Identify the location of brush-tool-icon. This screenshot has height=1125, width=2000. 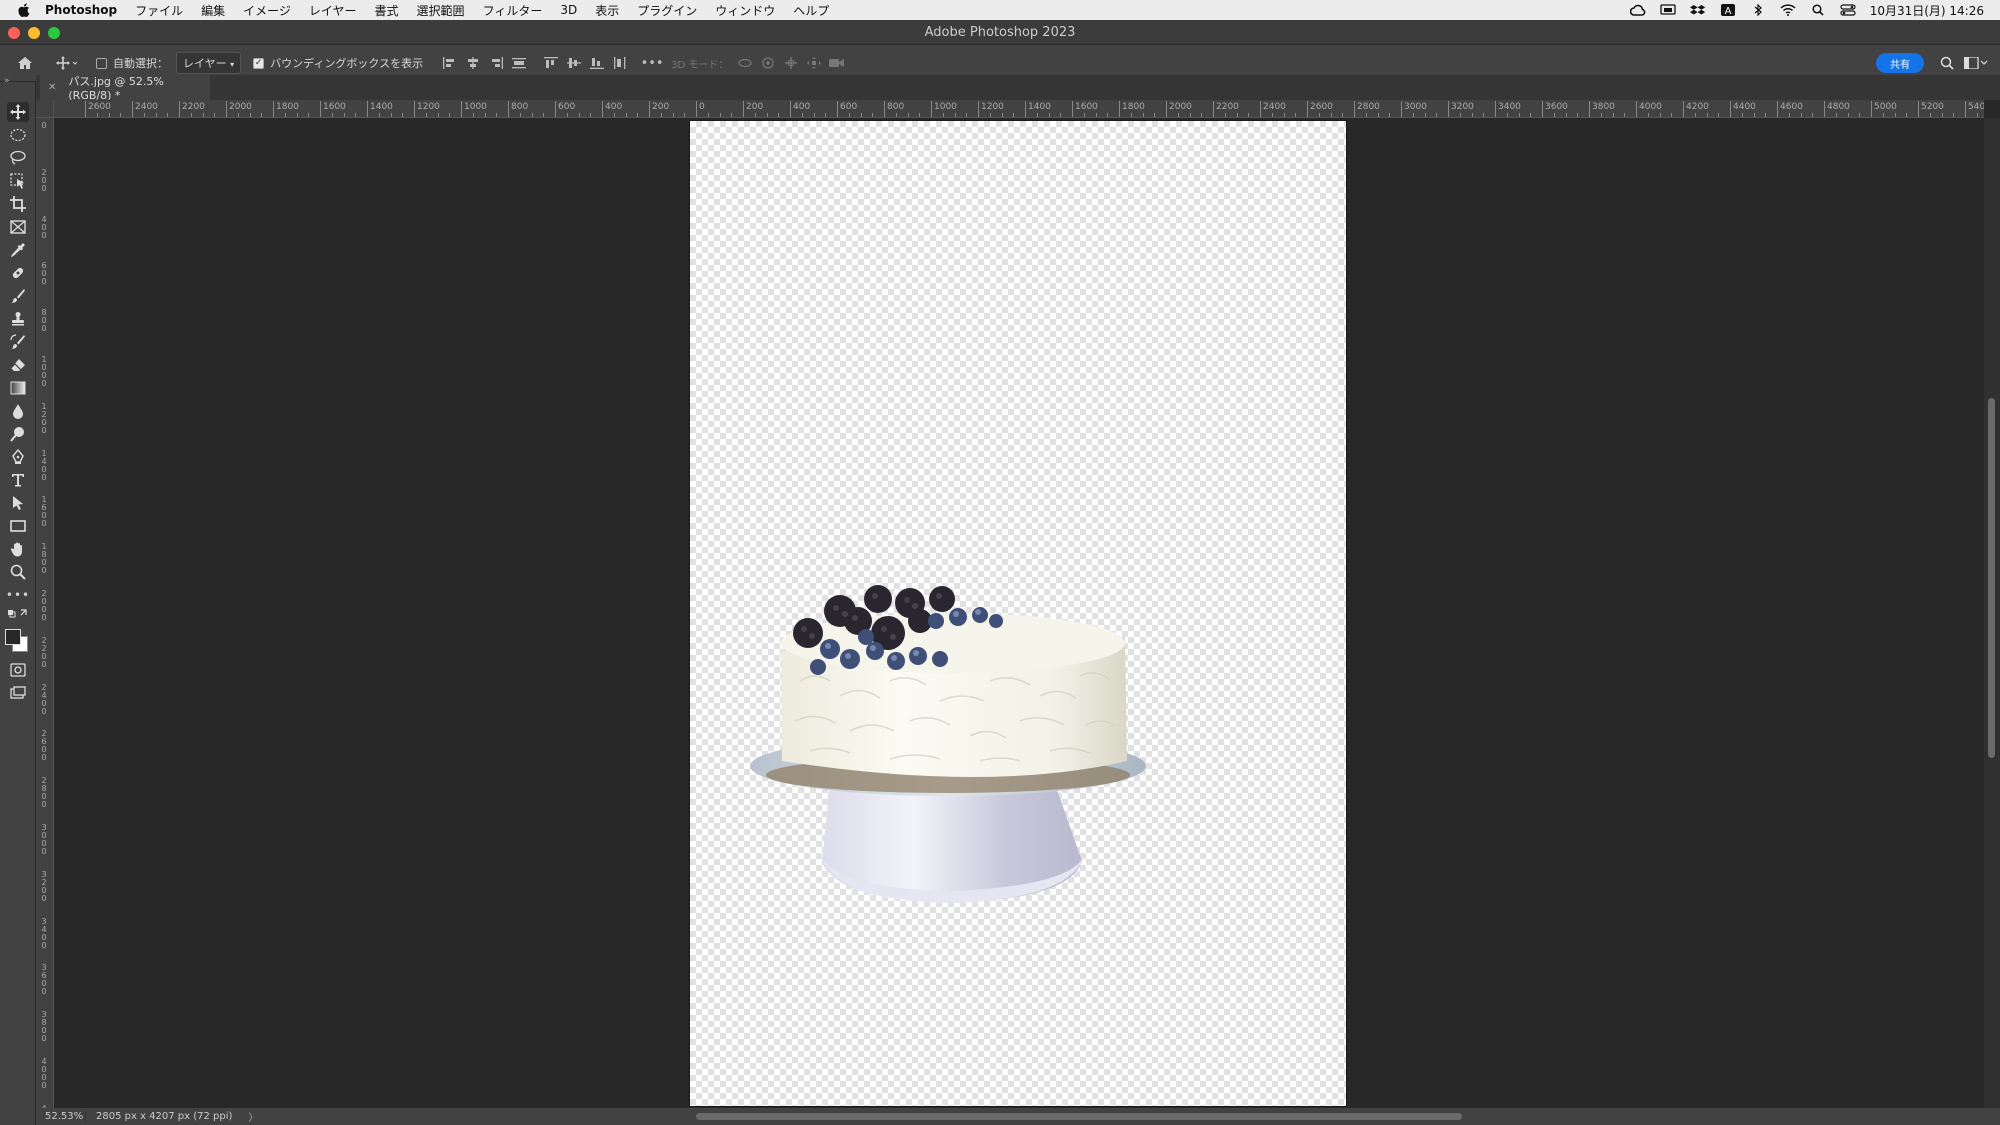
(18, 296).